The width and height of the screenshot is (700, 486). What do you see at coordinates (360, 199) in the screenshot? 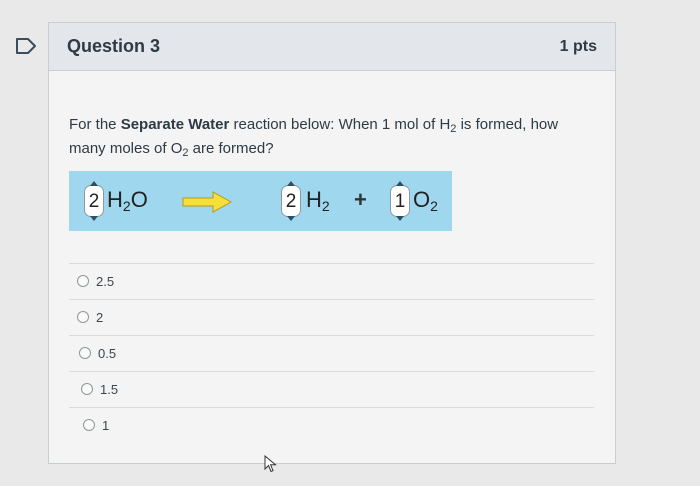
I see `plus-sign: +` at bounding box center [360, 199].